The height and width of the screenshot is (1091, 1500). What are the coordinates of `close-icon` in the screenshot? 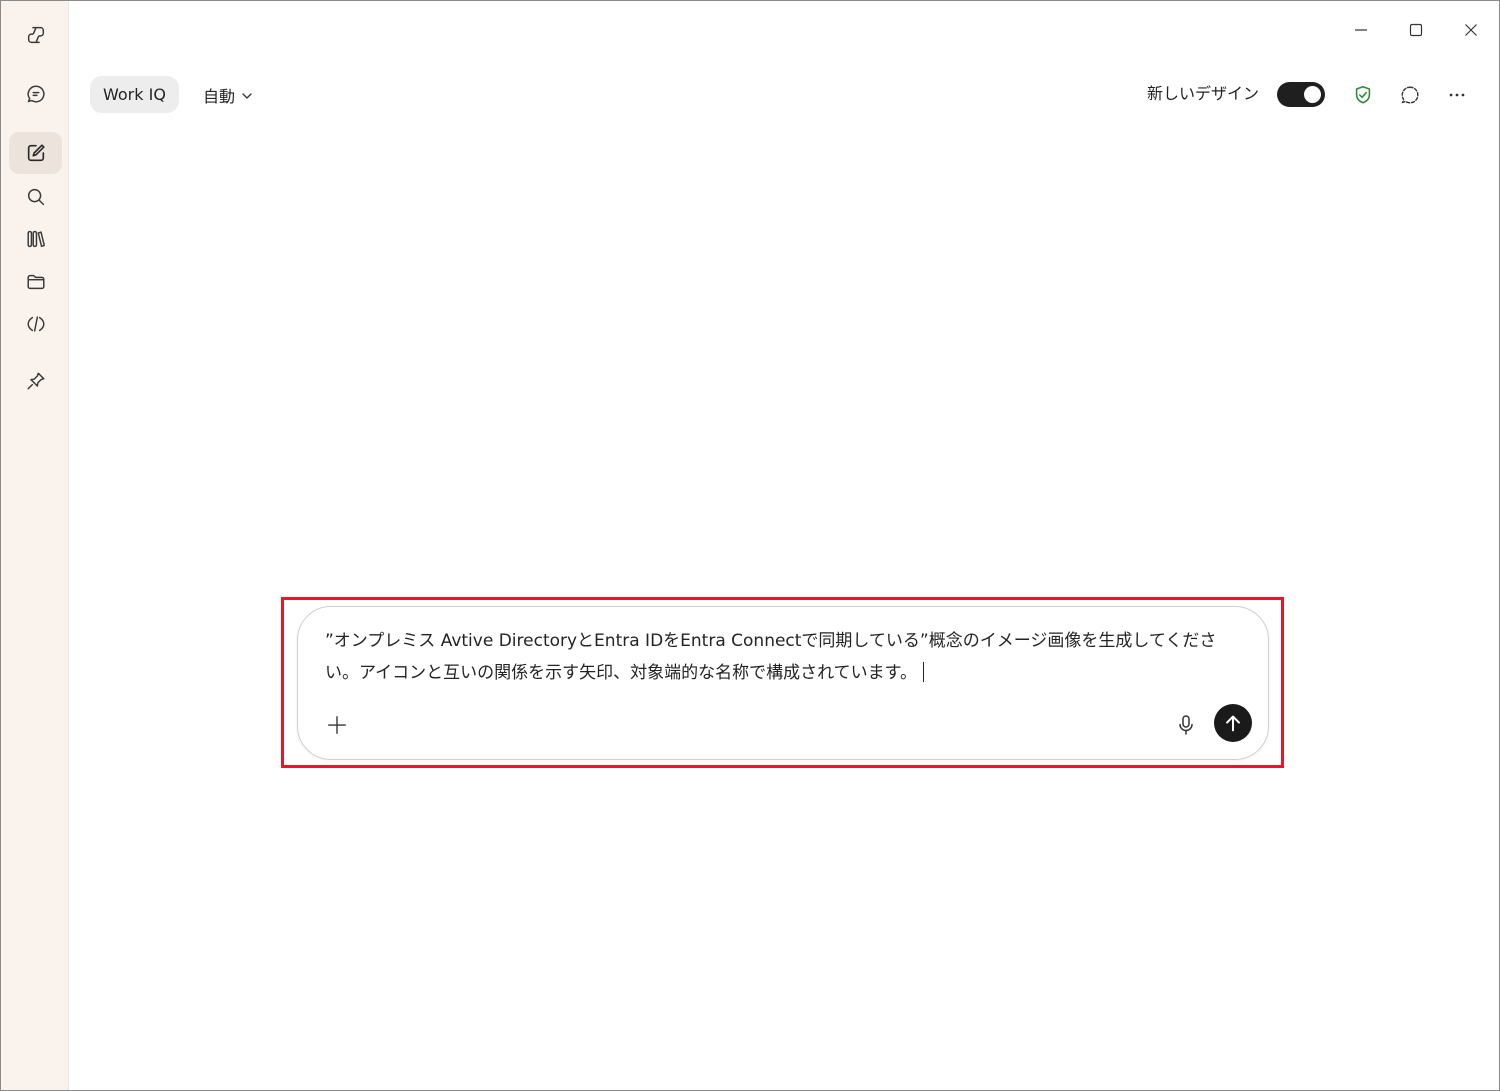 It's located at (1471, 30).